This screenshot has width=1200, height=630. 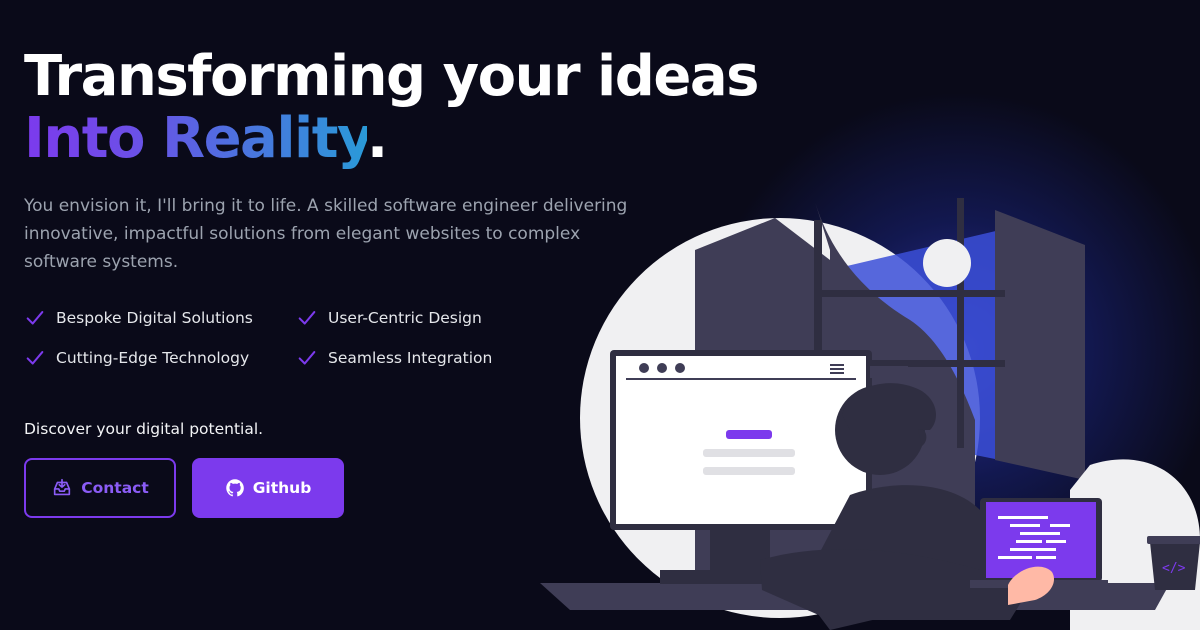 I want to click on feature-item: Cutting-Edge Technology, so click(x=160, y=358).